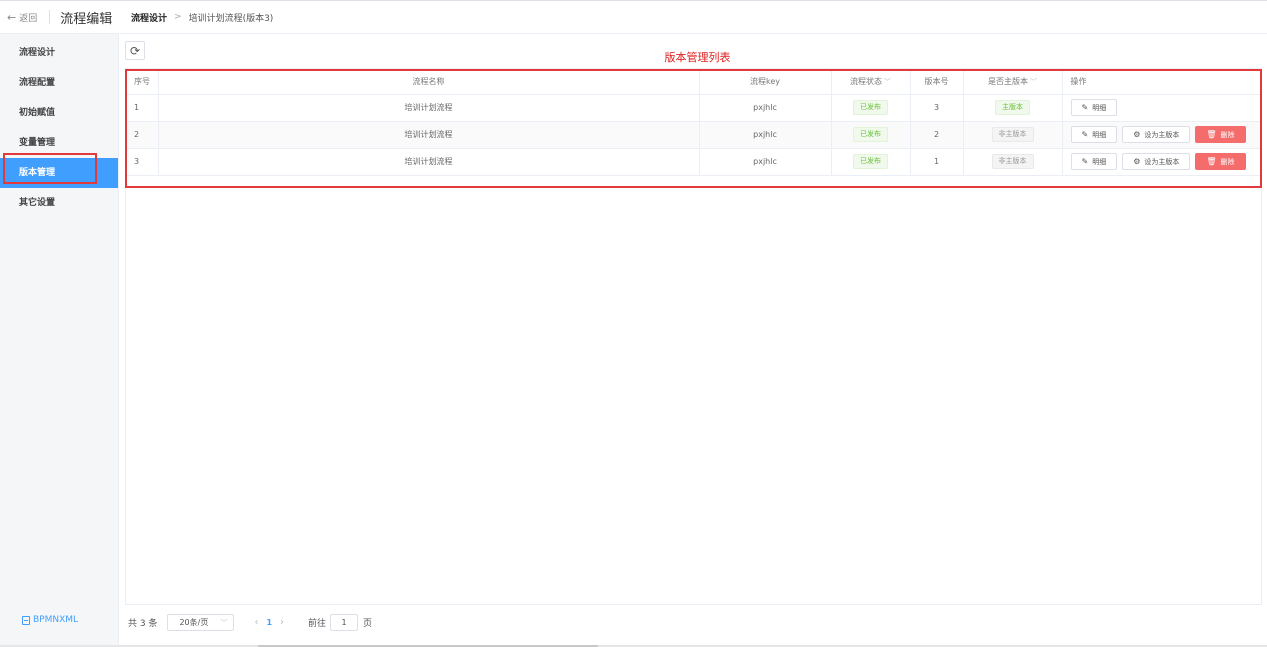  I want to click on back-label: 返回, so click(28, 18).